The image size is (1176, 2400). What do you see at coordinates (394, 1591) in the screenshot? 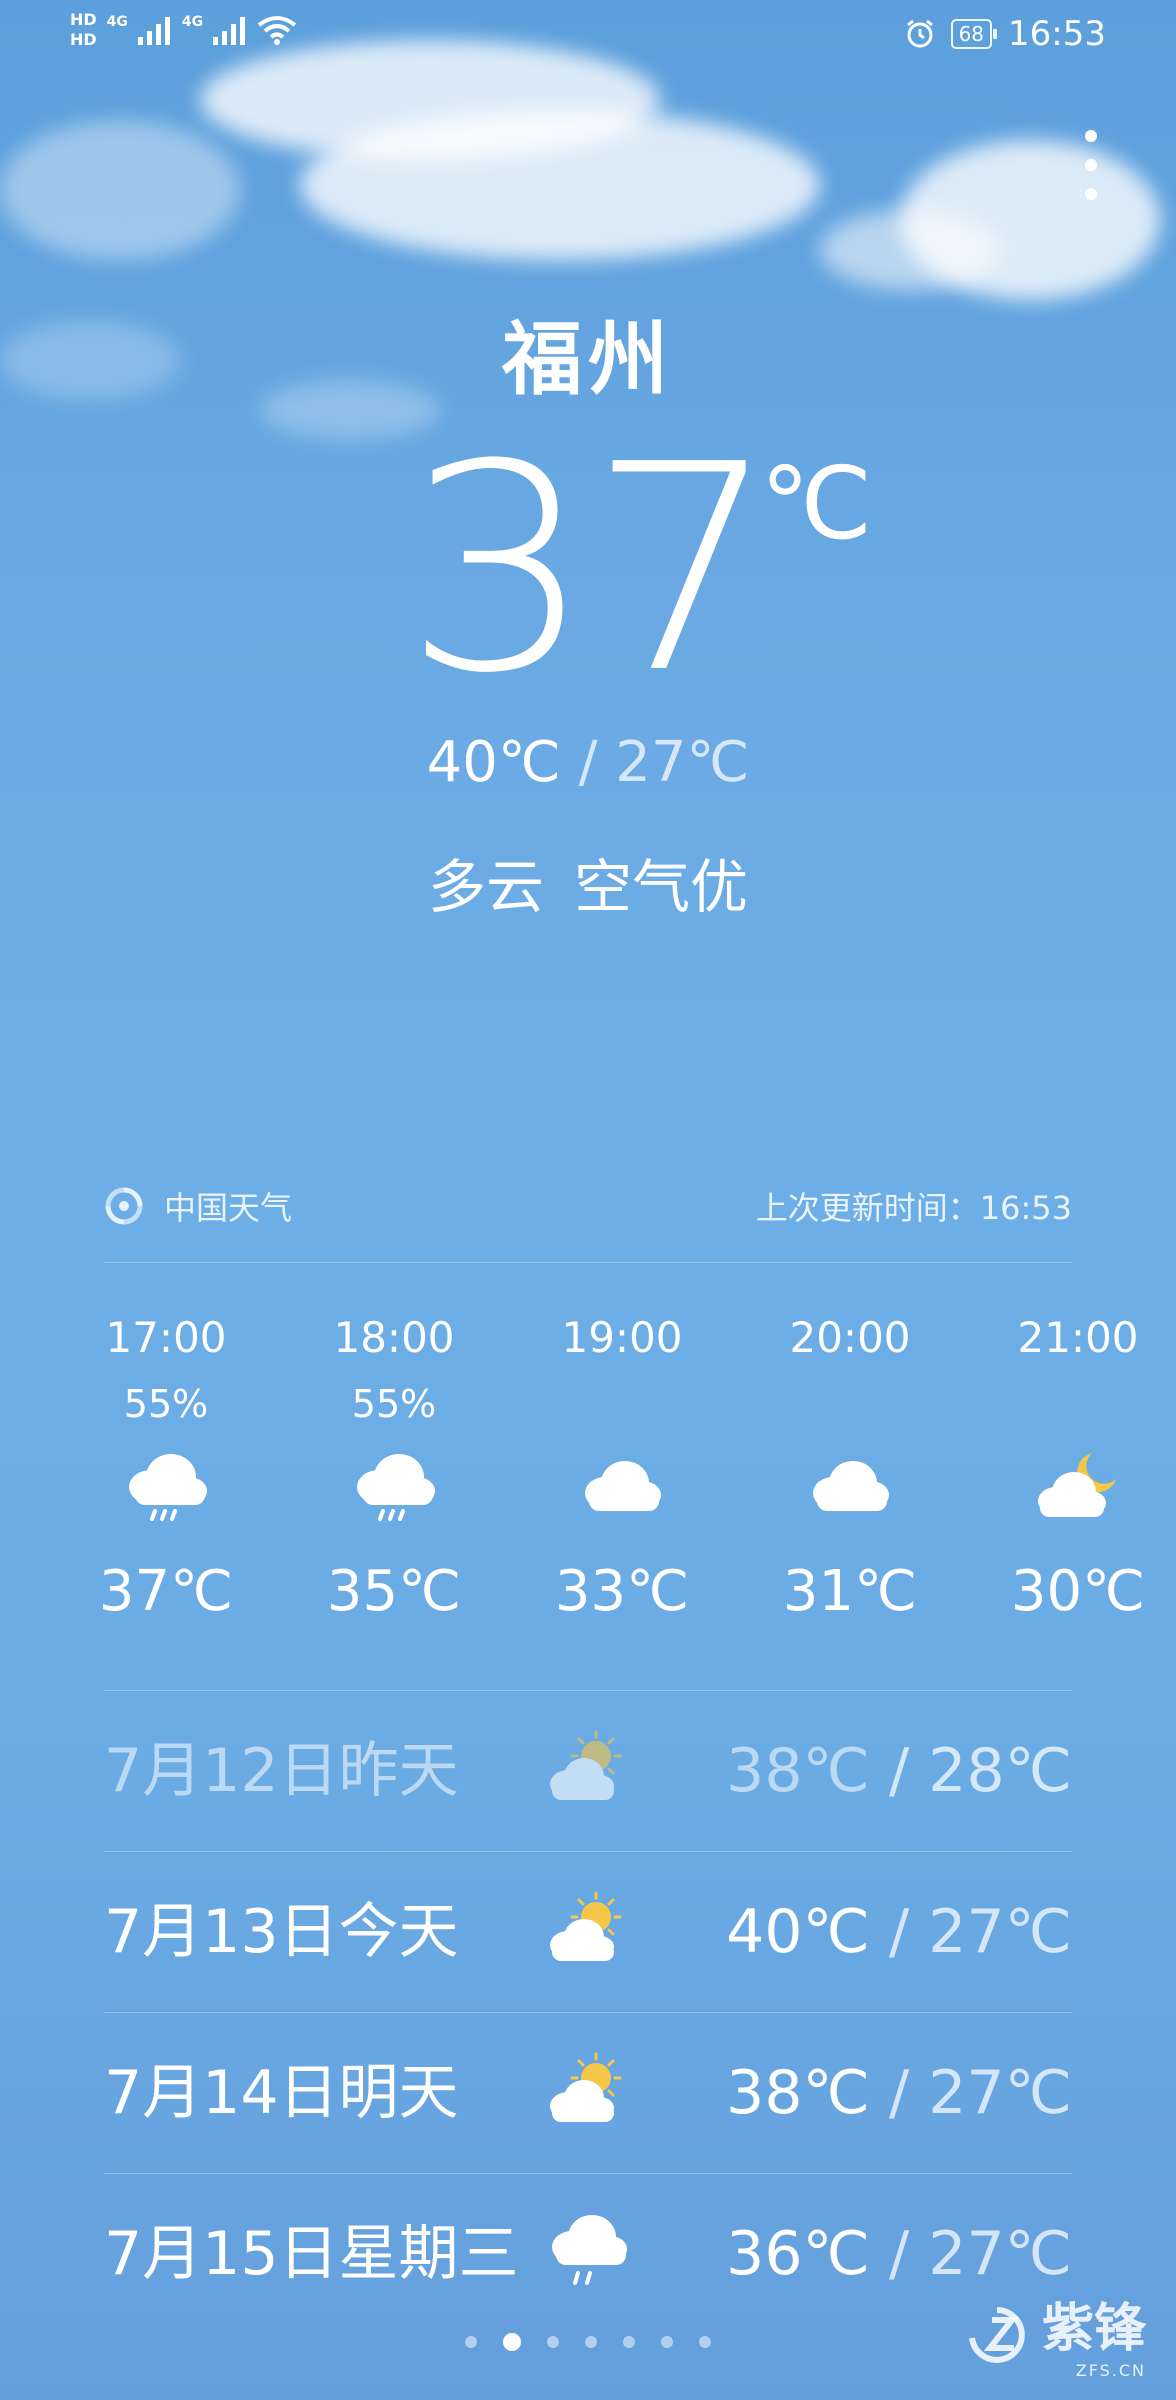
I see `hour-temperature: 35℃` at bounding box center [394, 1591].